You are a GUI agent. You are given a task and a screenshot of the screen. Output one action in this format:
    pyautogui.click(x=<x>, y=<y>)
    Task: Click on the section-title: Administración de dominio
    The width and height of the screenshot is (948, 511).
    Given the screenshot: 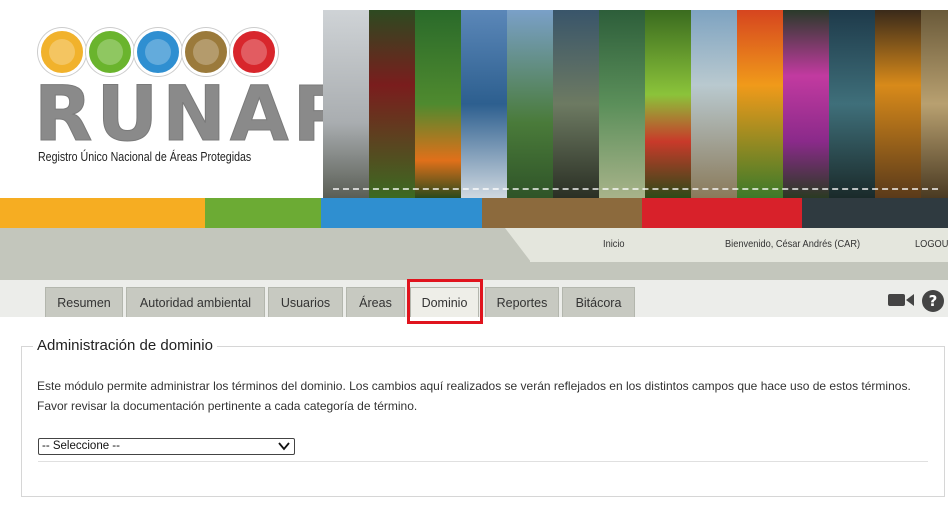 What is the action you would take?
    pyautogui.click(x=125, y=345)
    